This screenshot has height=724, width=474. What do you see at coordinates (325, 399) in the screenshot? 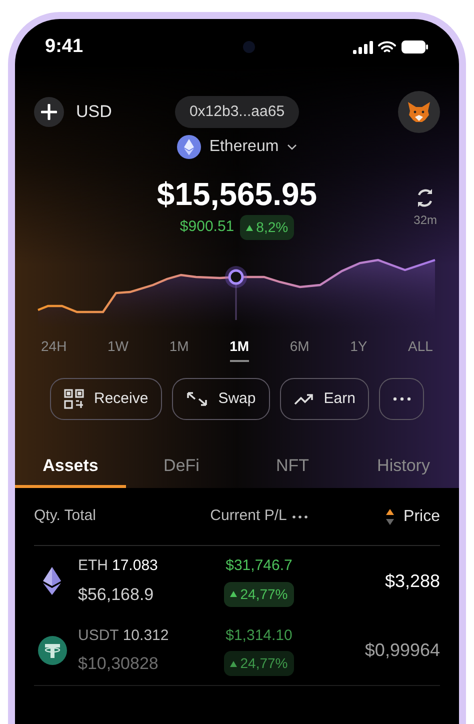
I see `earn-button: Earn` at bounding box center [325, 399].